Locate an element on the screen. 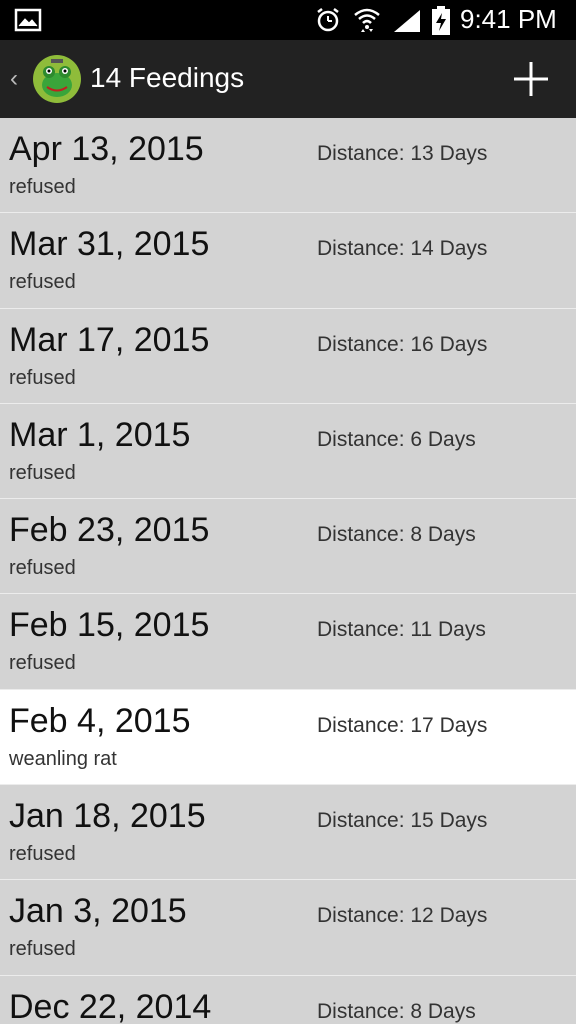  alarm-icon is located at coordinates (328, 22).